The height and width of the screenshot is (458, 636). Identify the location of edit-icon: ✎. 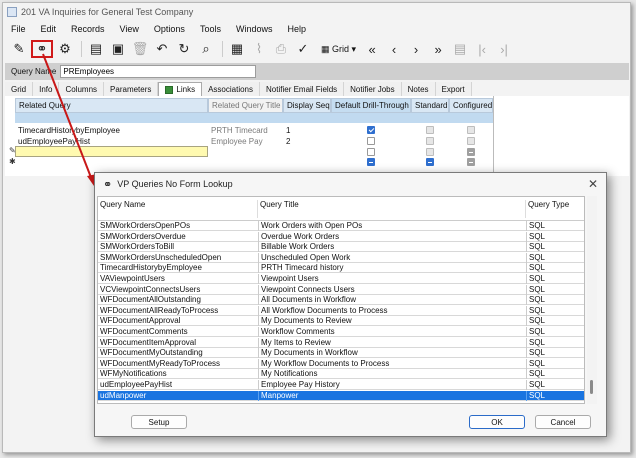
(19, 49).